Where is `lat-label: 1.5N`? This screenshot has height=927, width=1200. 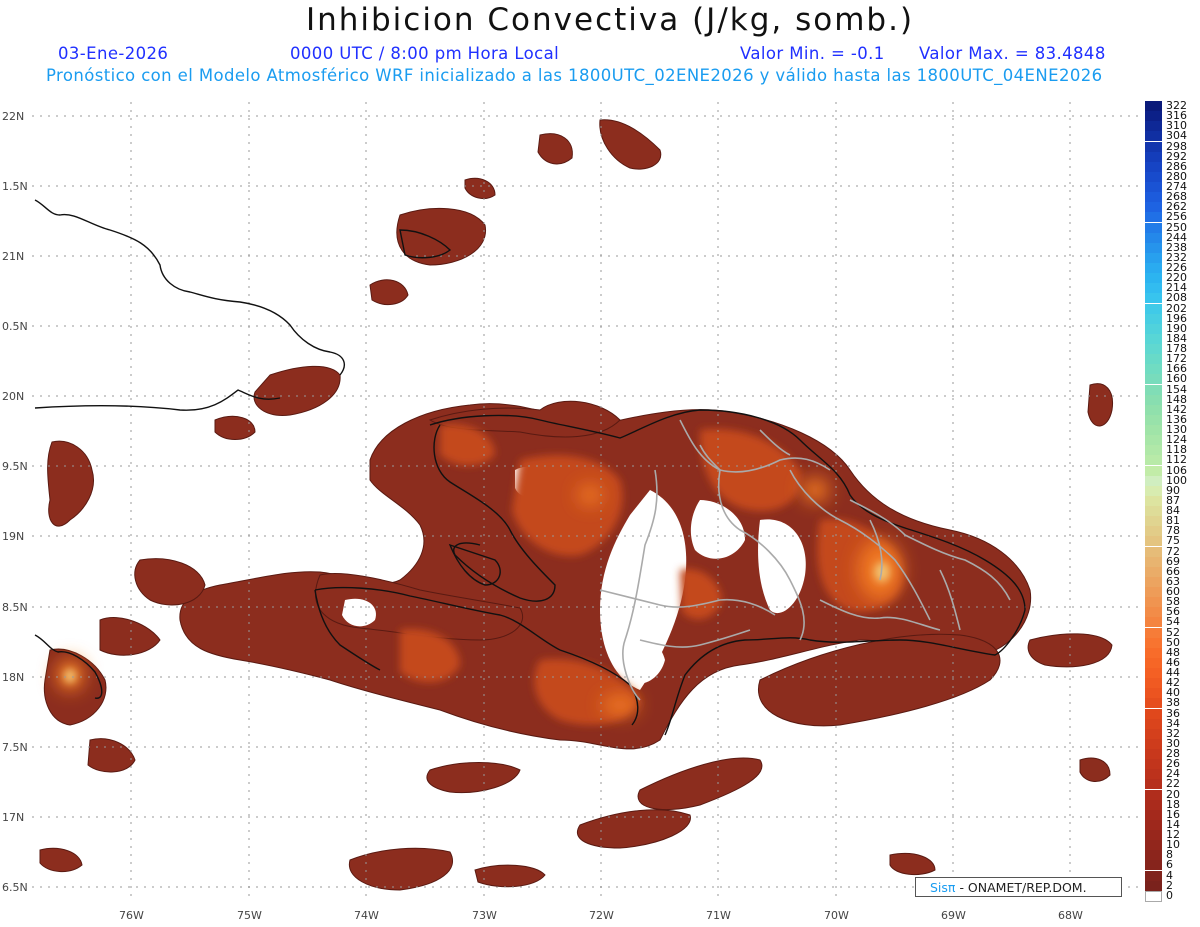
lat-label: 1.5N is located at coordinates (15, 186).